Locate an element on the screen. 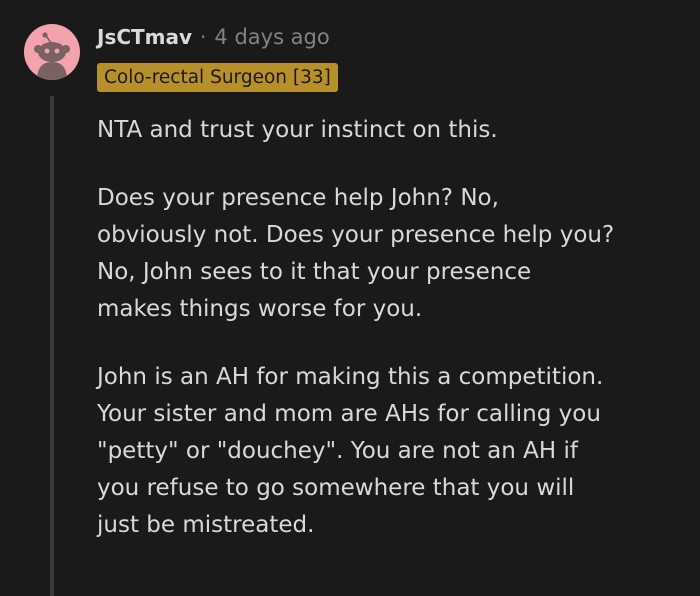 The height and width of the screenshot is (596, 700). timestamp-link: 4 days ago is located at coordinates (271, 37).